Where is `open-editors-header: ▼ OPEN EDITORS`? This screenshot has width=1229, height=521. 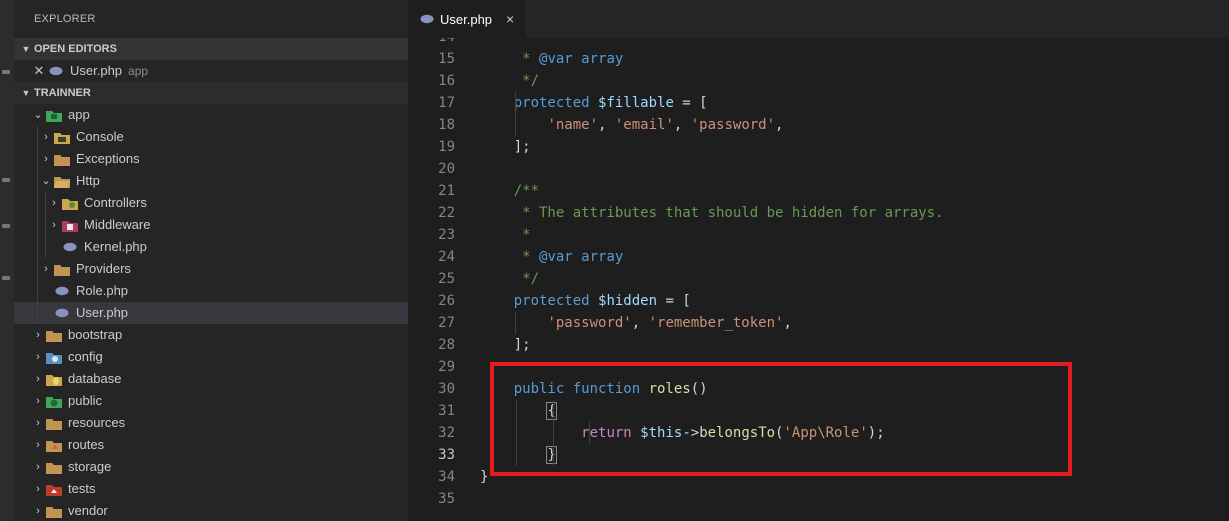
open-editors-header: ▼ OPEN EDITORS is located at coordinates (211, 49).